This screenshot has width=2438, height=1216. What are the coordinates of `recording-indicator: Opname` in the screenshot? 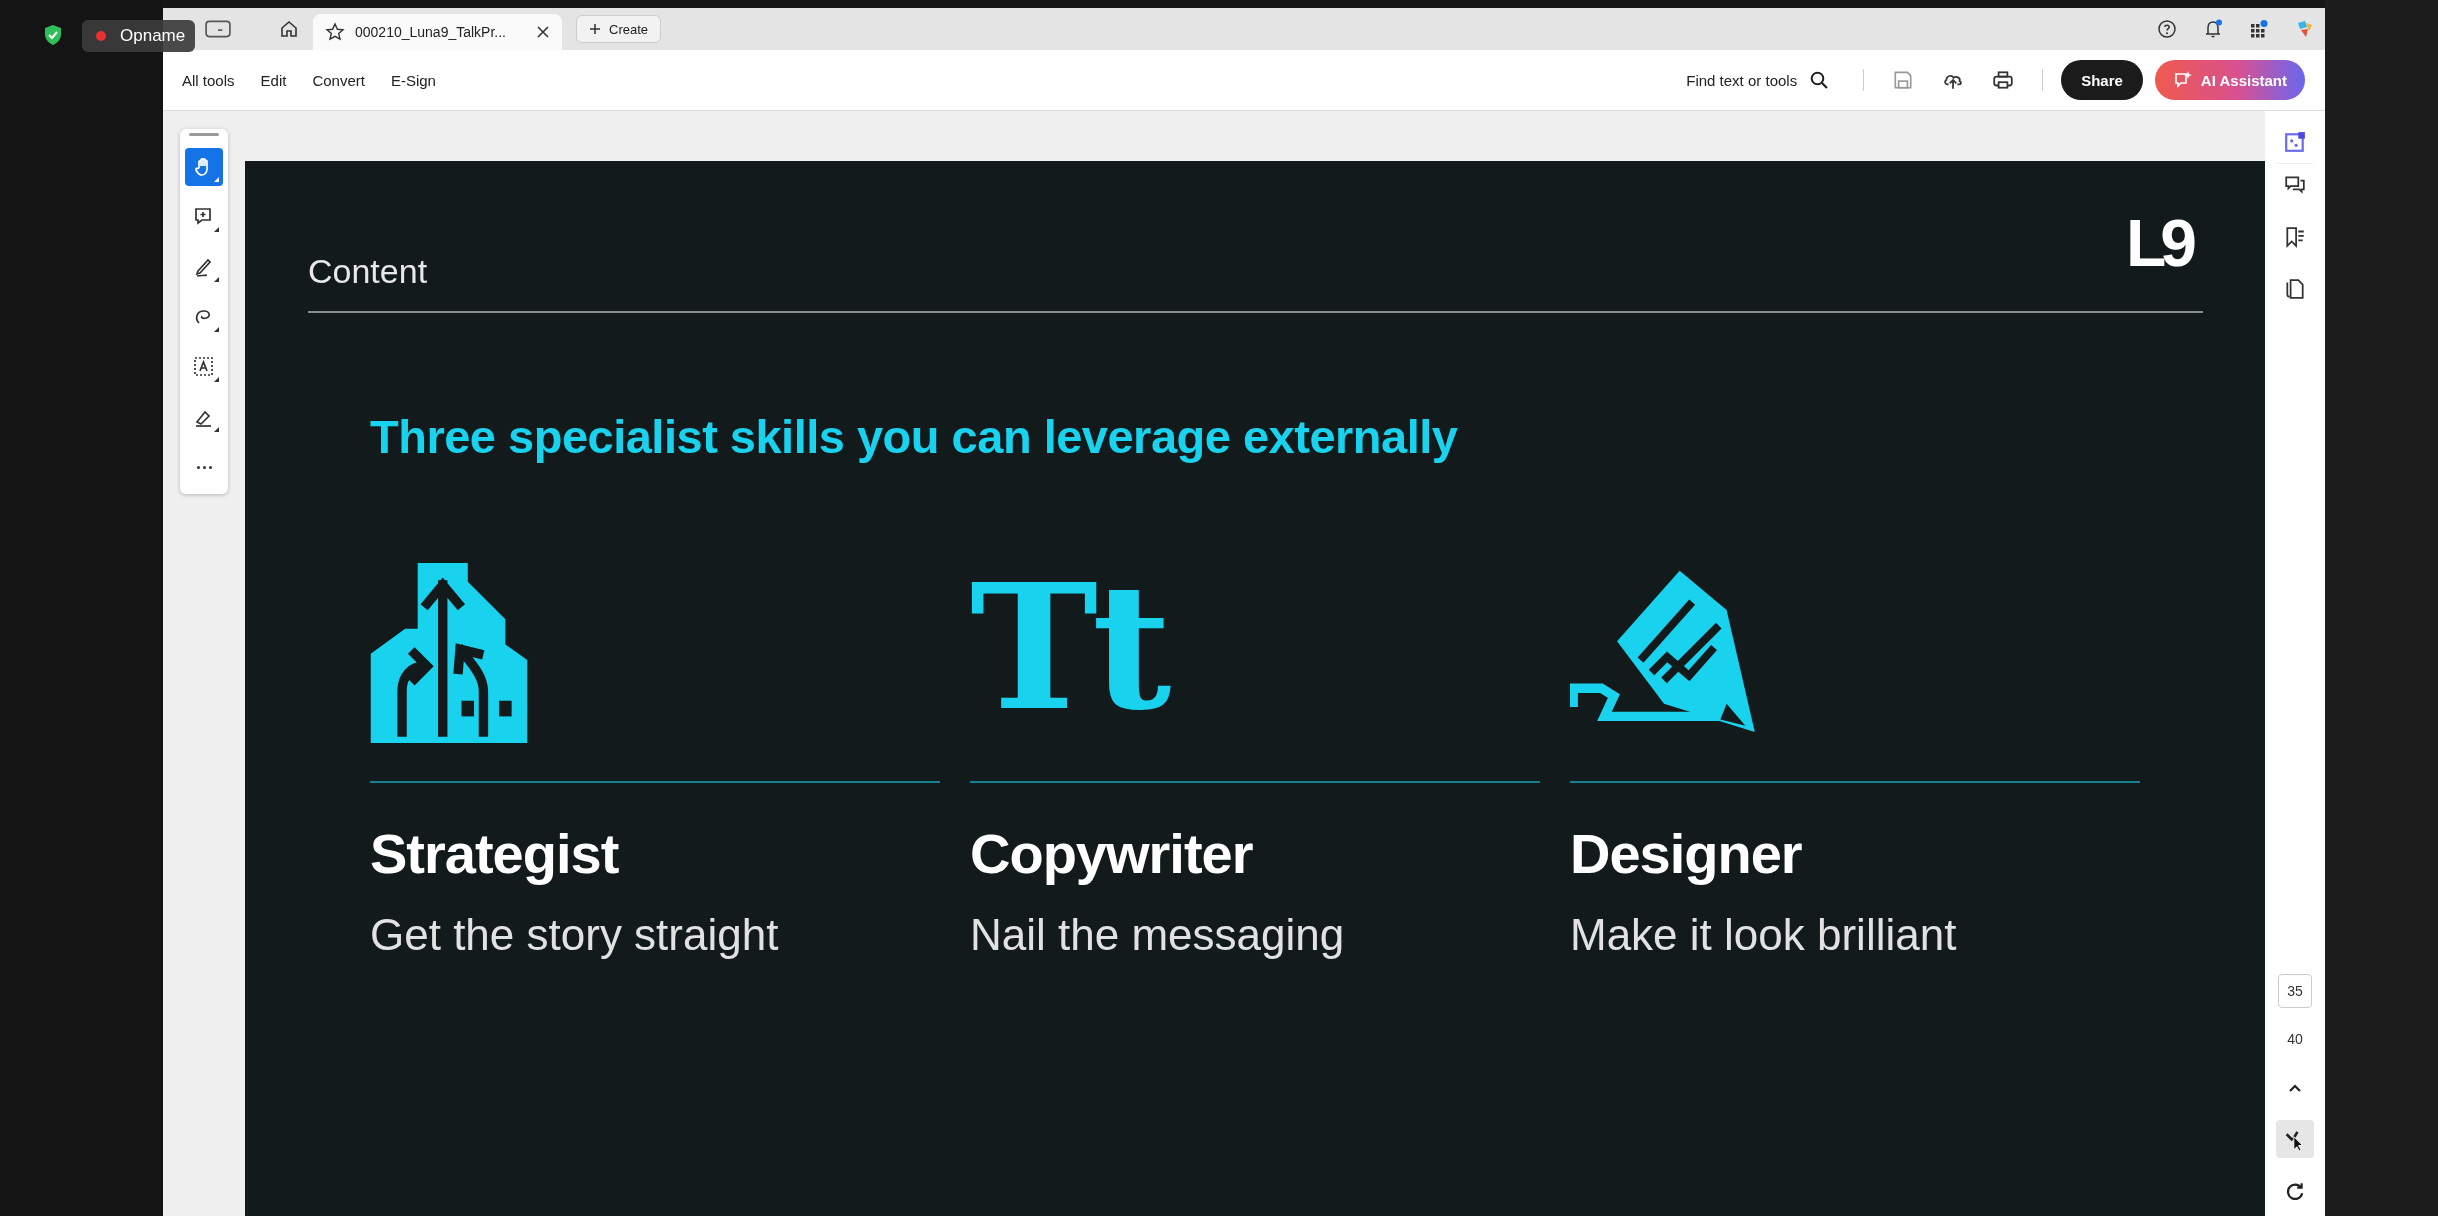 It's located at (139, 36).